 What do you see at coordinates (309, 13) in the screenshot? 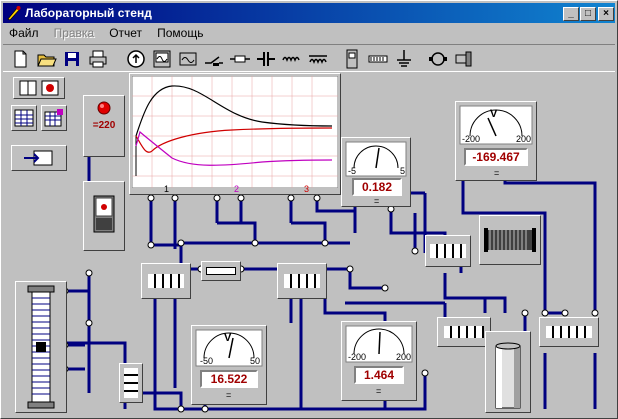
I see `title-bar: Лабораторный стенд _ □ ×` at bounding box center [309, 13].